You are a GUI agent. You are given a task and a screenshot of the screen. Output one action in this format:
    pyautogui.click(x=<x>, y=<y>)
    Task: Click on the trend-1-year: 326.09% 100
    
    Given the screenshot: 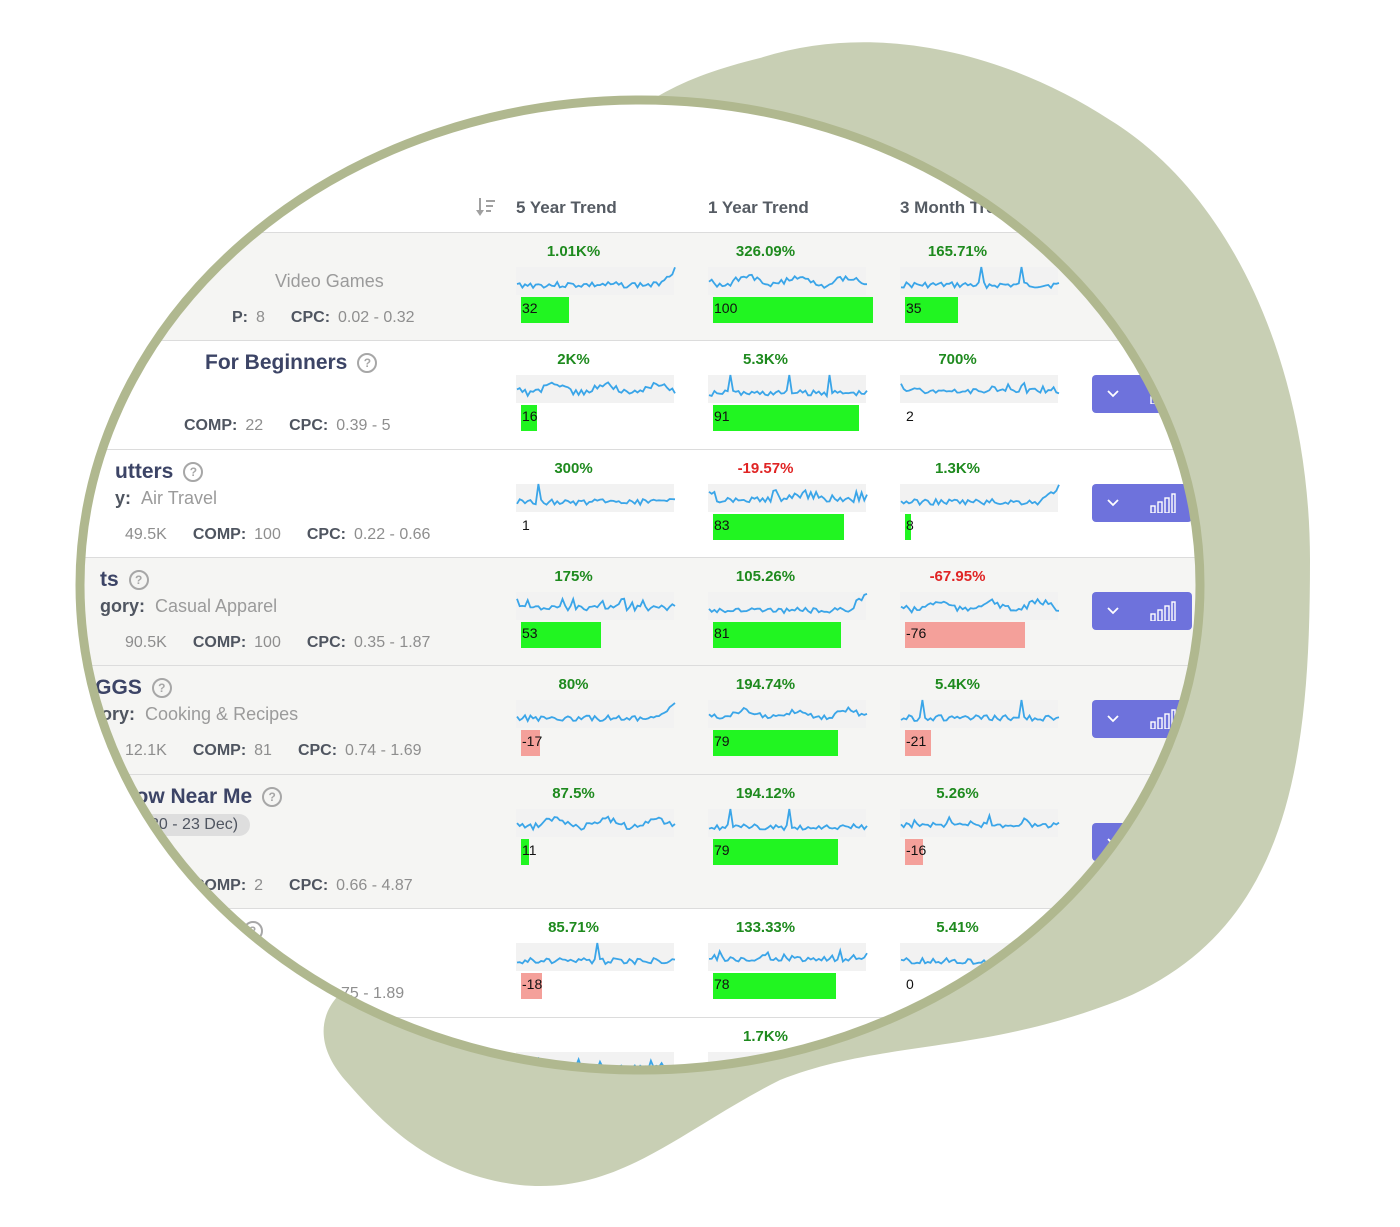 What is the action you would take?
    pyautogui.click(x=788, y=283)
    